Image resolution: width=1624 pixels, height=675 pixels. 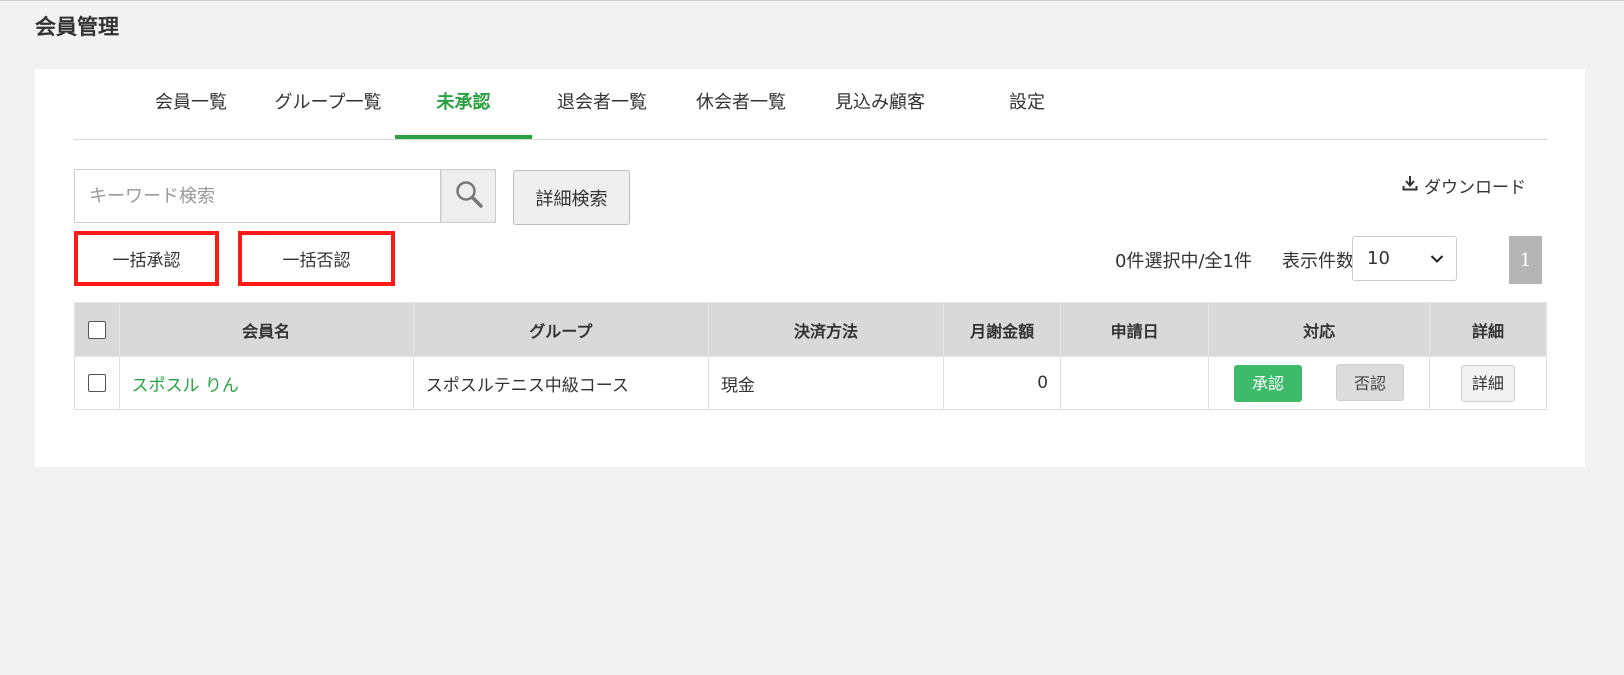 What do you see at coordinates (1135, 383) in the screenshot?
I see `applied-date-cell` at bounding box center [1135, 383].